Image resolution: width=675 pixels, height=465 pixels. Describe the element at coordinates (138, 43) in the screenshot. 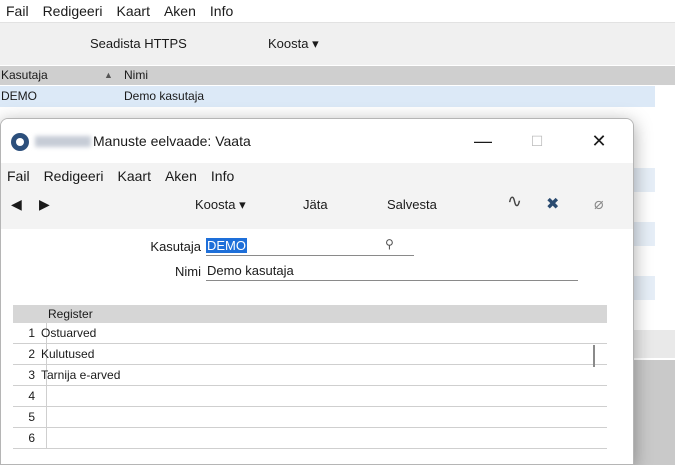

I see `setup-https-button: Seadista HTTPS` at that location.